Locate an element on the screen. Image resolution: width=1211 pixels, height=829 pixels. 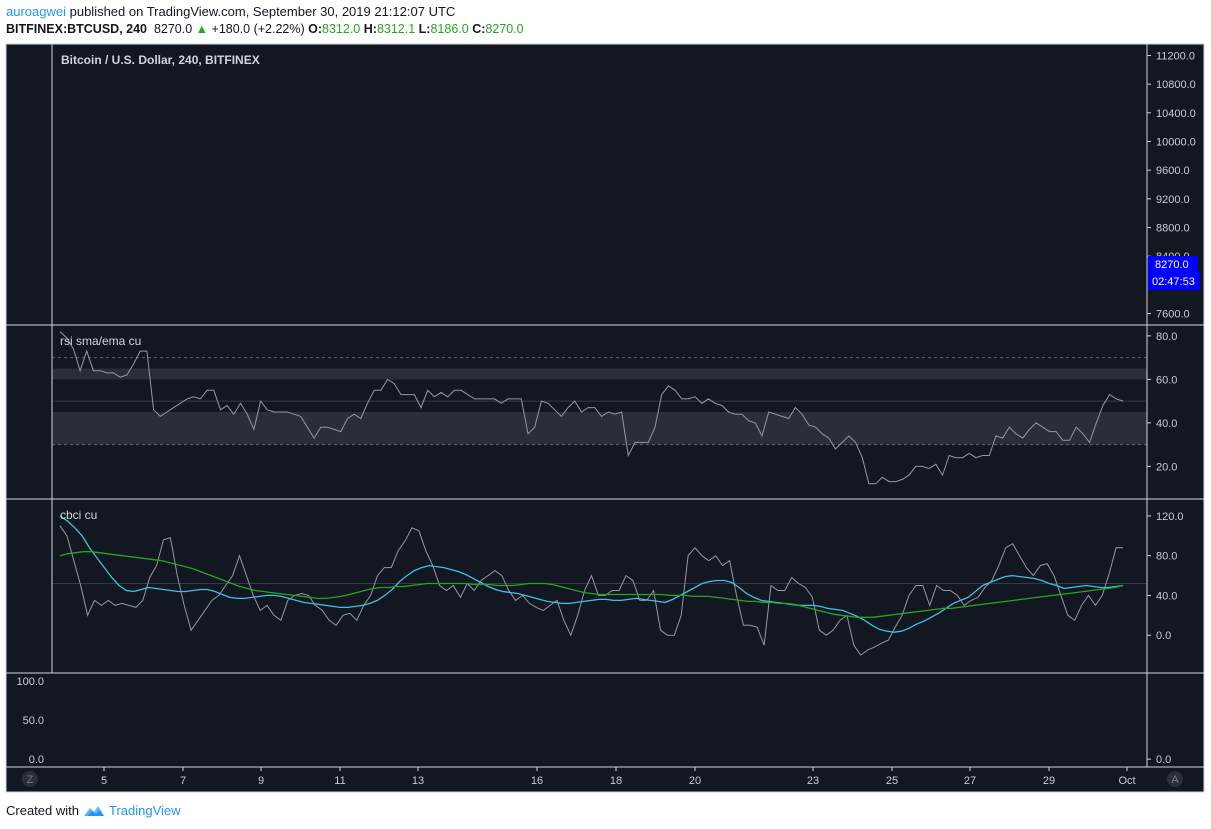
auto-scale-button-label: A is located at coordinates (1175, 780).